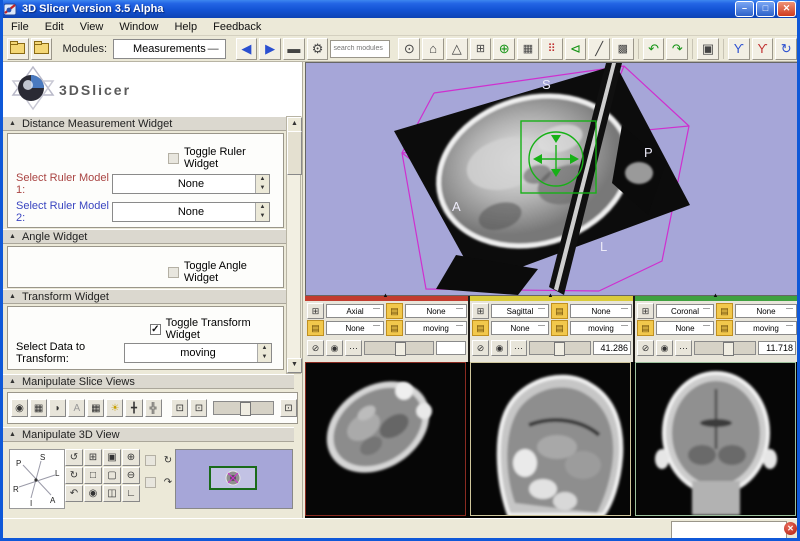  What do you see at coordinates (766, 328) in the screenshot?
I see `coronal-background-combo: moving —` at bounding box center [766, 328].